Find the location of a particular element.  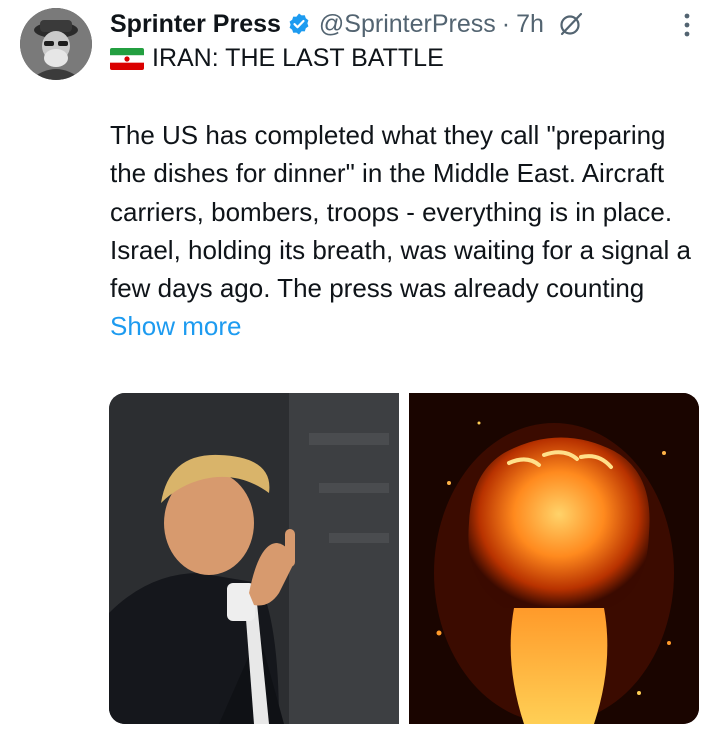

show-more-link: Show more is located at coordinates (176, 326).